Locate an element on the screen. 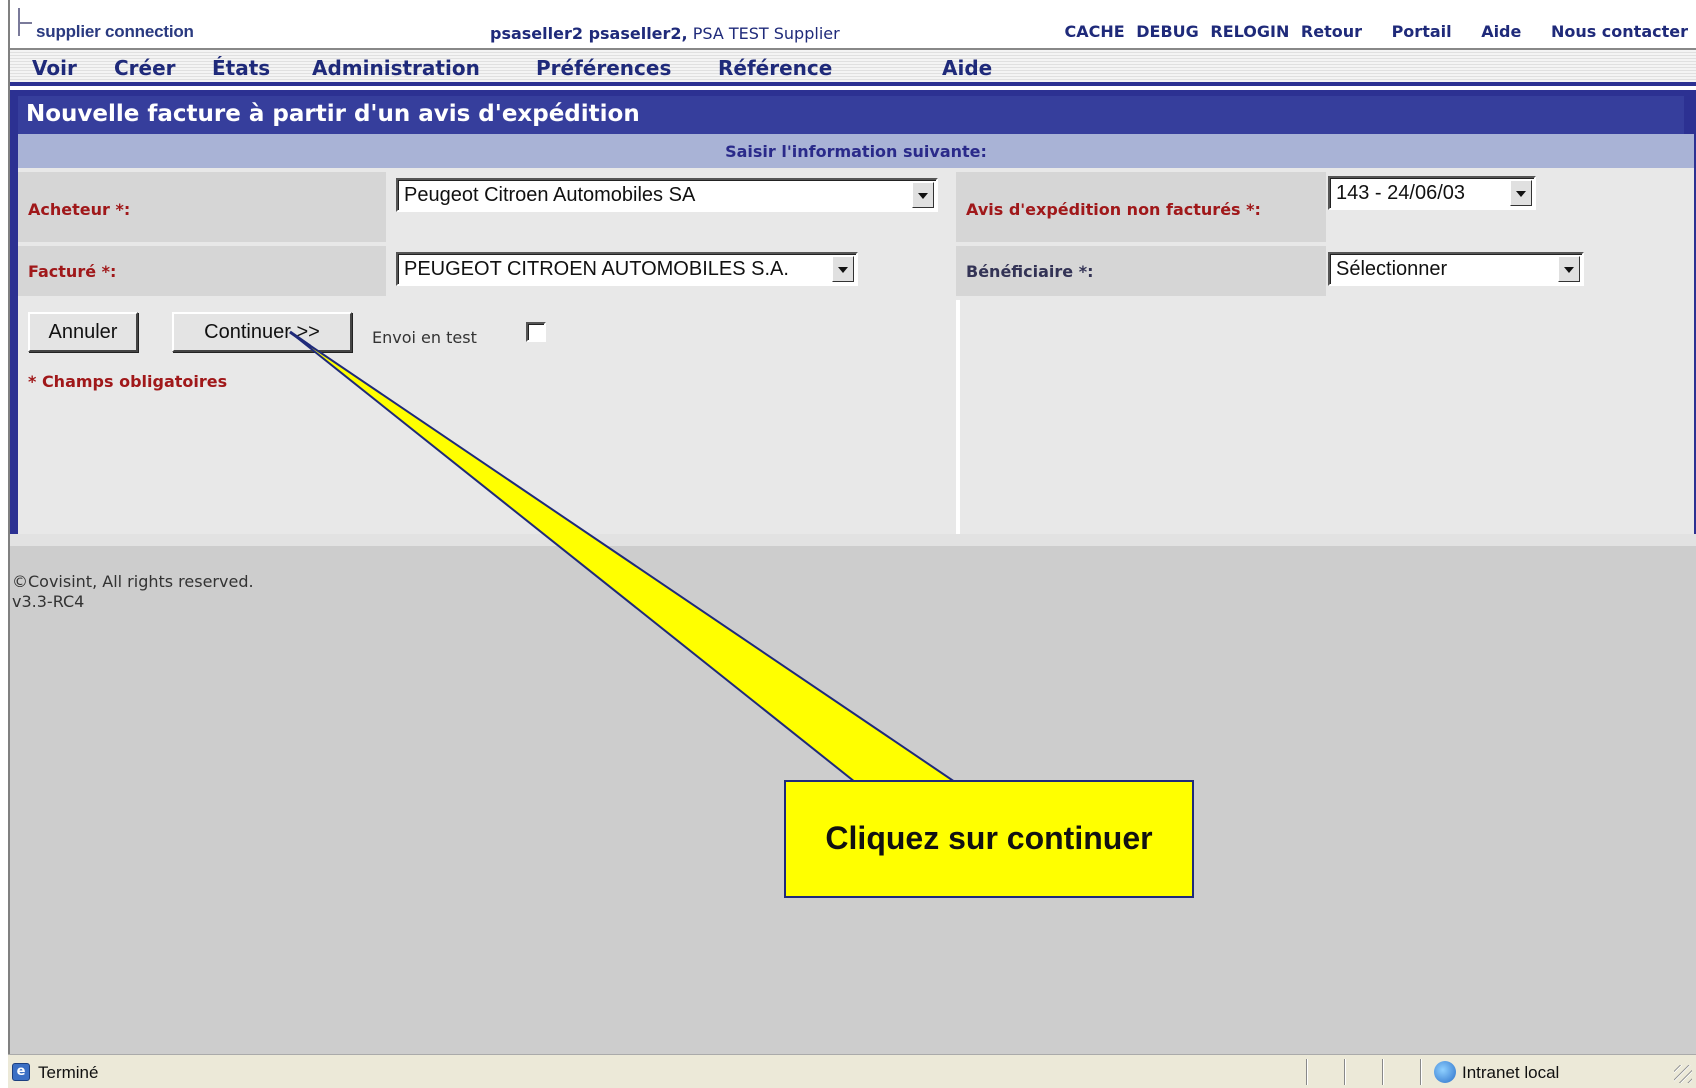 The width and height of the screenshot is (1696, 1088). status-bar: e Terminé Intranet local is located at coordinates (852, 1071).